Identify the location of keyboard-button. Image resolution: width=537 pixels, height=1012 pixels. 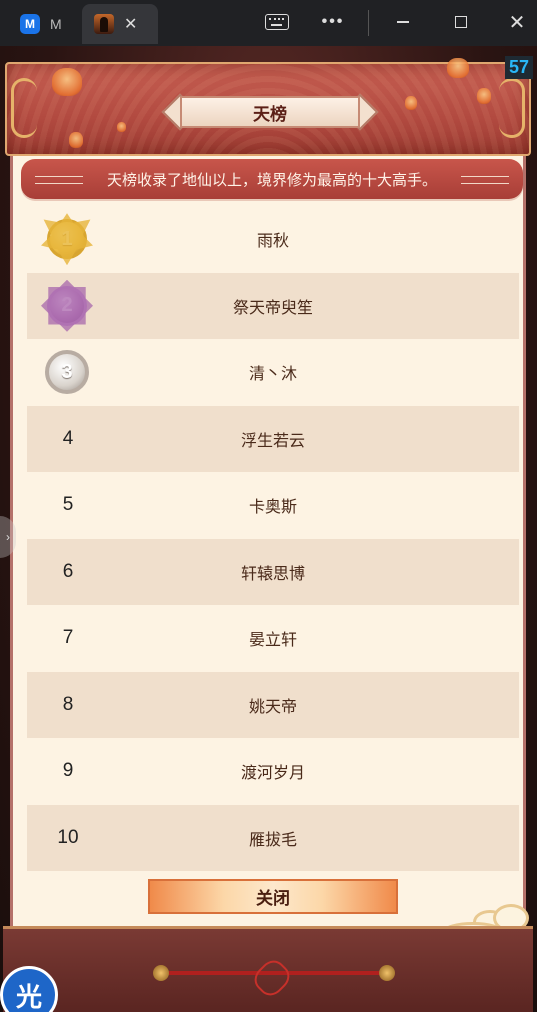
(277, 22).